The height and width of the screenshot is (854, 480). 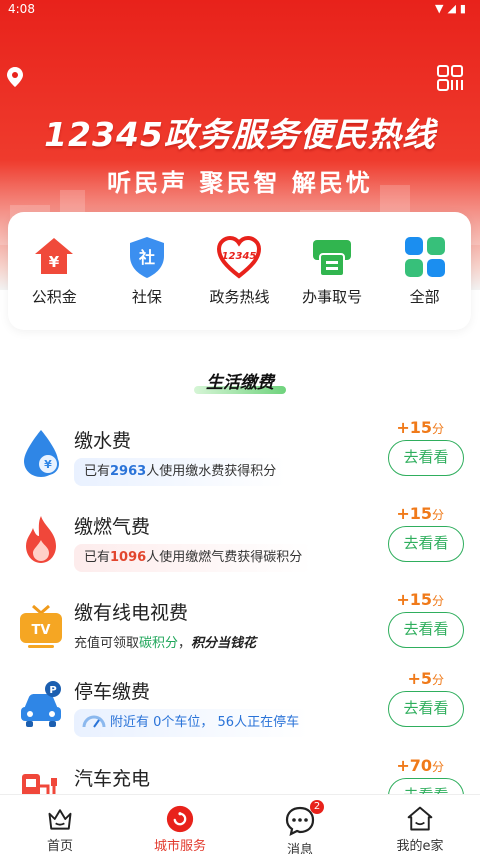 I want to click on quick-services-card: ¥ 公积金 社 社保 12345 政务热线 办事取号 全部, so click(x=239, y=271).